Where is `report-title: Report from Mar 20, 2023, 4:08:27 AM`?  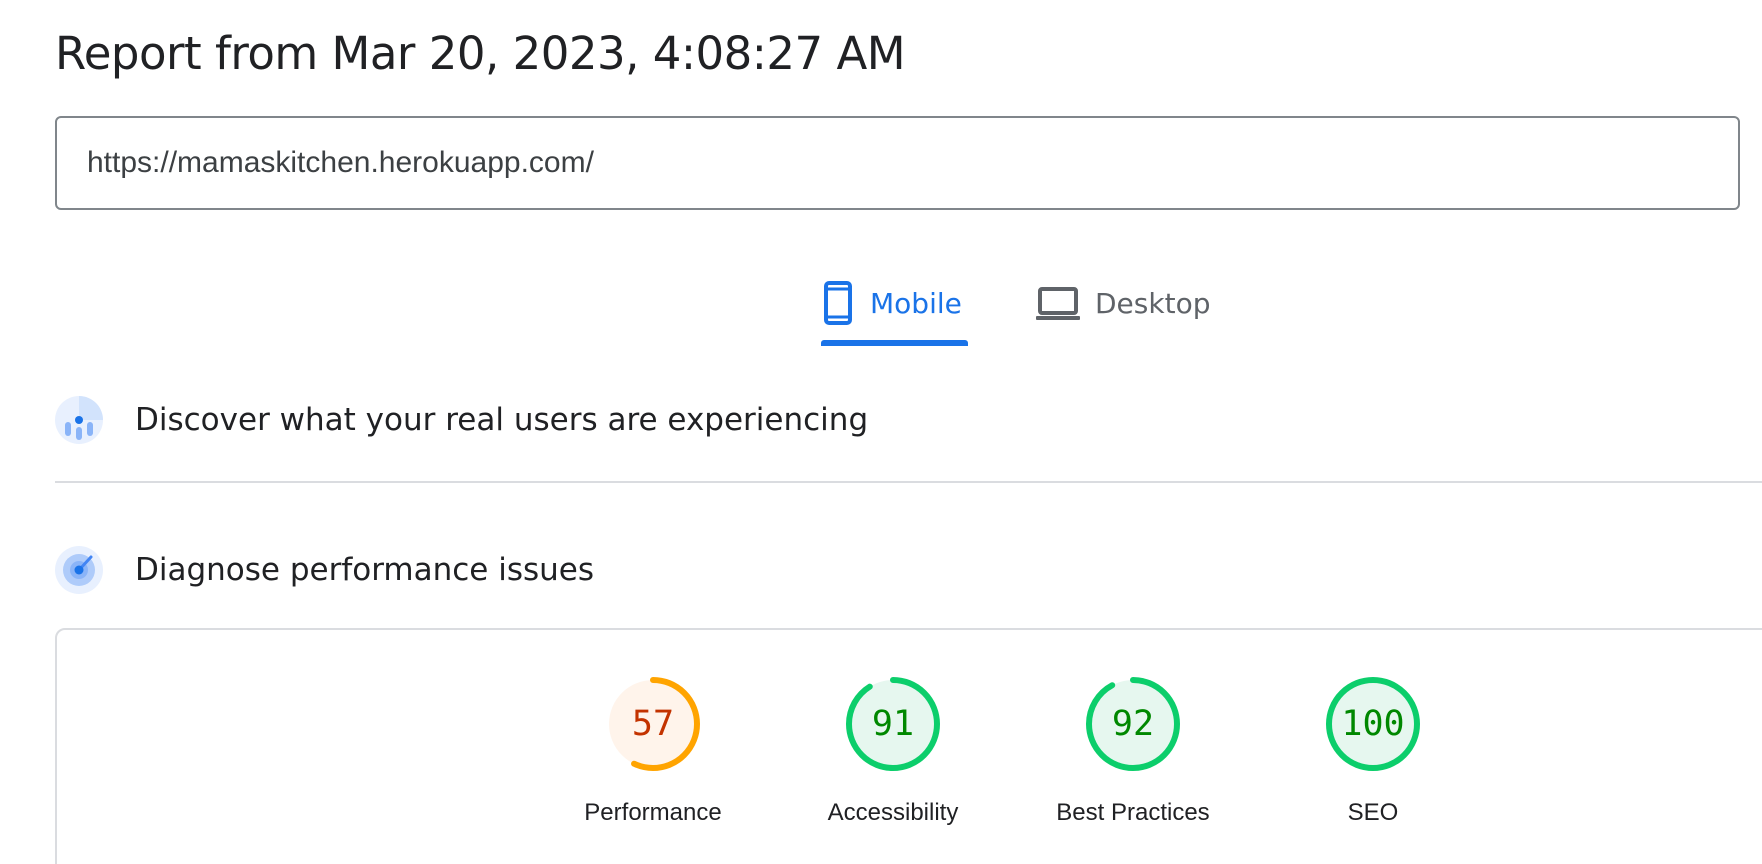 report-title: Report from Mar 20, 2023, 4:08:27 AM is located at coordinates (480, 53).